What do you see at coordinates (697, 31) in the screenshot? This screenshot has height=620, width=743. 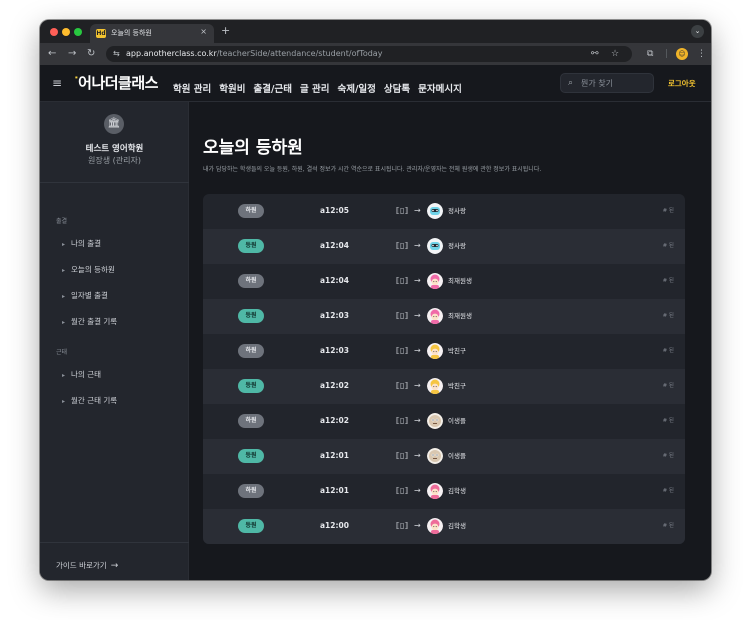 I see `tab-search-button: ⌄` at bounding box center [697, 31].